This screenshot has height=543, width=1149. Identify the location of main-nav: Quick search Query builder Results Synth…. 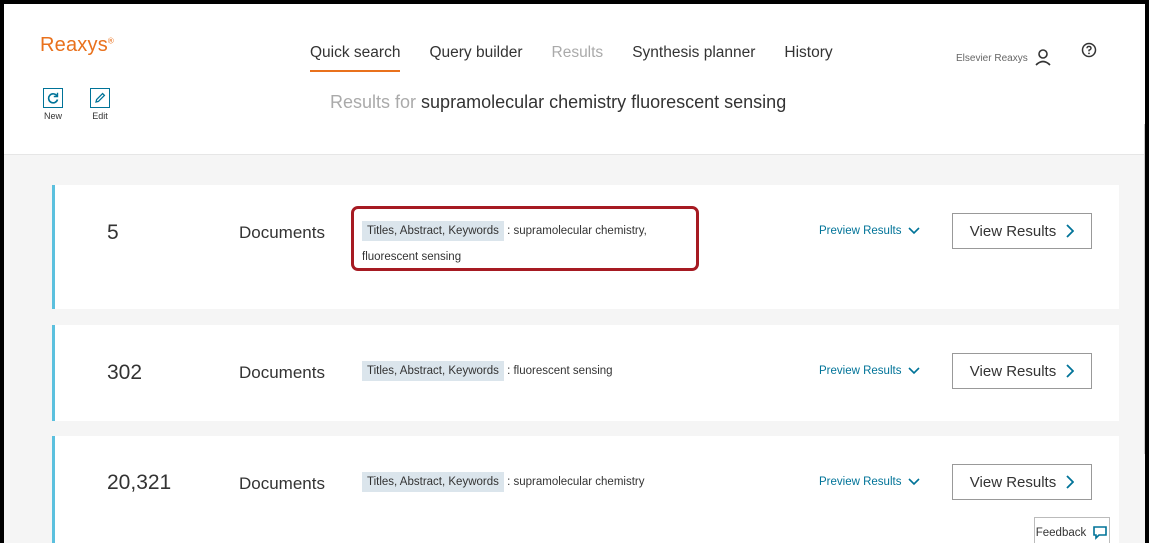
(586, 58).